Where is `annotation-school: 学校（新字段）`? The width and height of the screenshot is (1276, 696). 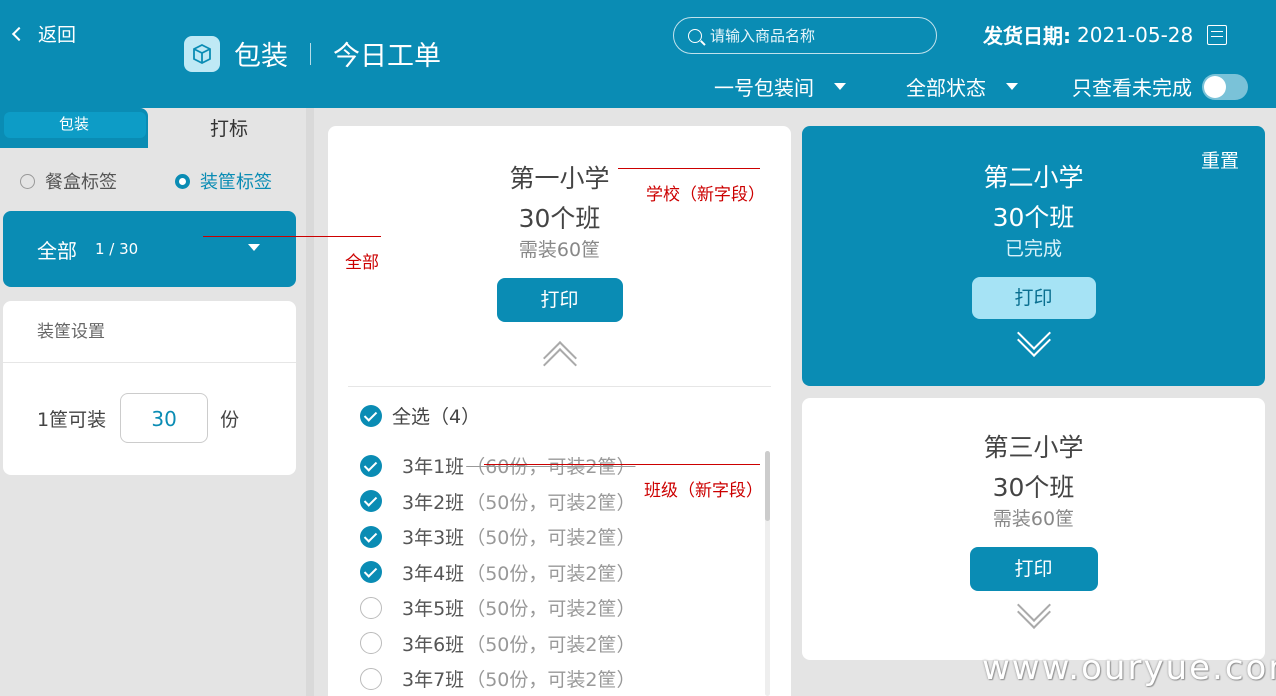 annotation-school: 学校（新字段） is located at coordinates (705, 195).